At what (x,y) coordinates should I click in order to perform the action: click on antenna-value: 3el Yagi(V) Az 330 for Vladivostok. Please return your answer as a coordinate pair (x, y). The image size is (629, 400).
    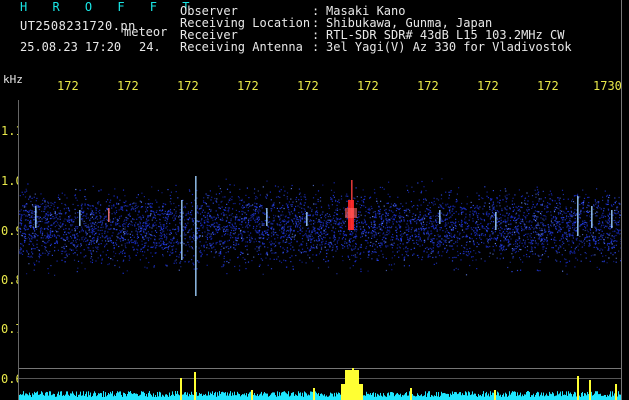
    Looking at the image, I should click on (449, 47).